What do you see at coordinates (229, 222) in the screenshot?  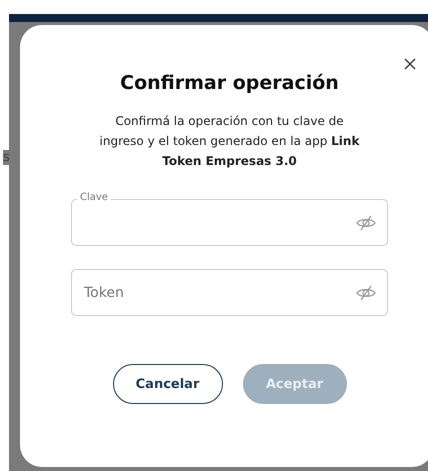 I see `password-field` at bounding box center [229, 222].